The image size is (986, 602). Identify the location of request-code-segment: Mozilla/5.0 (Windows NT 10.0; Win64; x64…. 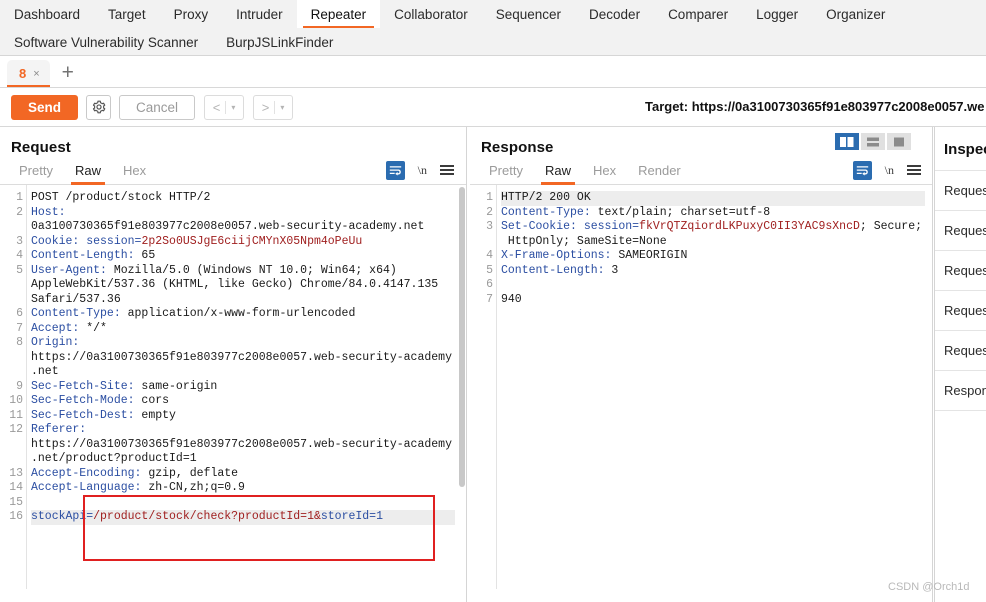
(255, 270).